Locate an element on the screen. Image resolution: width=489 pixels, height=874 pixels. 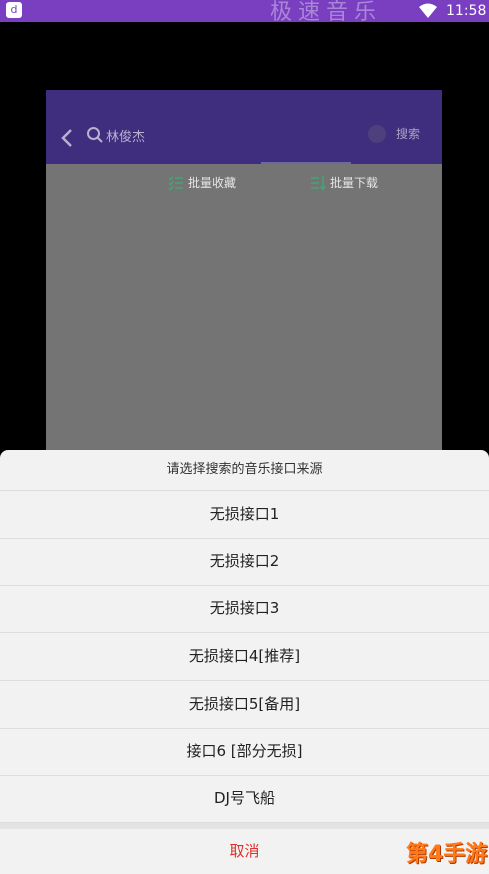
site-watermark: 第4手游 is located at coordinates (447, 854).